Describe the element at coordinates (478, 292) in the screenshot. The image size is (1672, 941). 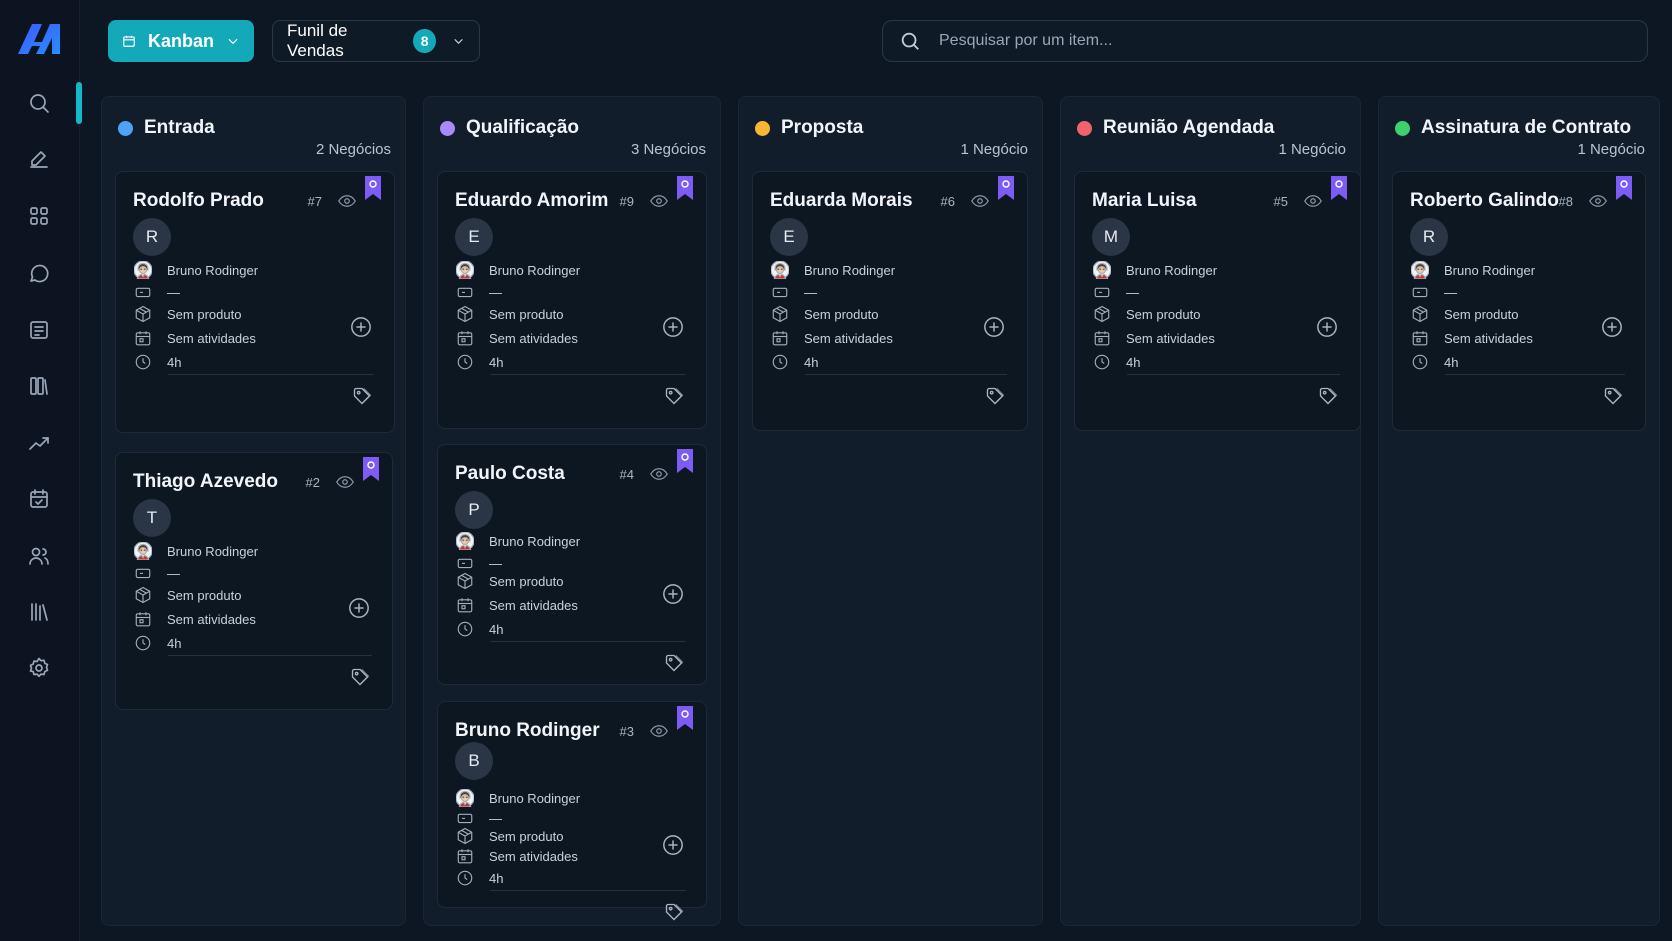
I see `value-row: —` at that location.